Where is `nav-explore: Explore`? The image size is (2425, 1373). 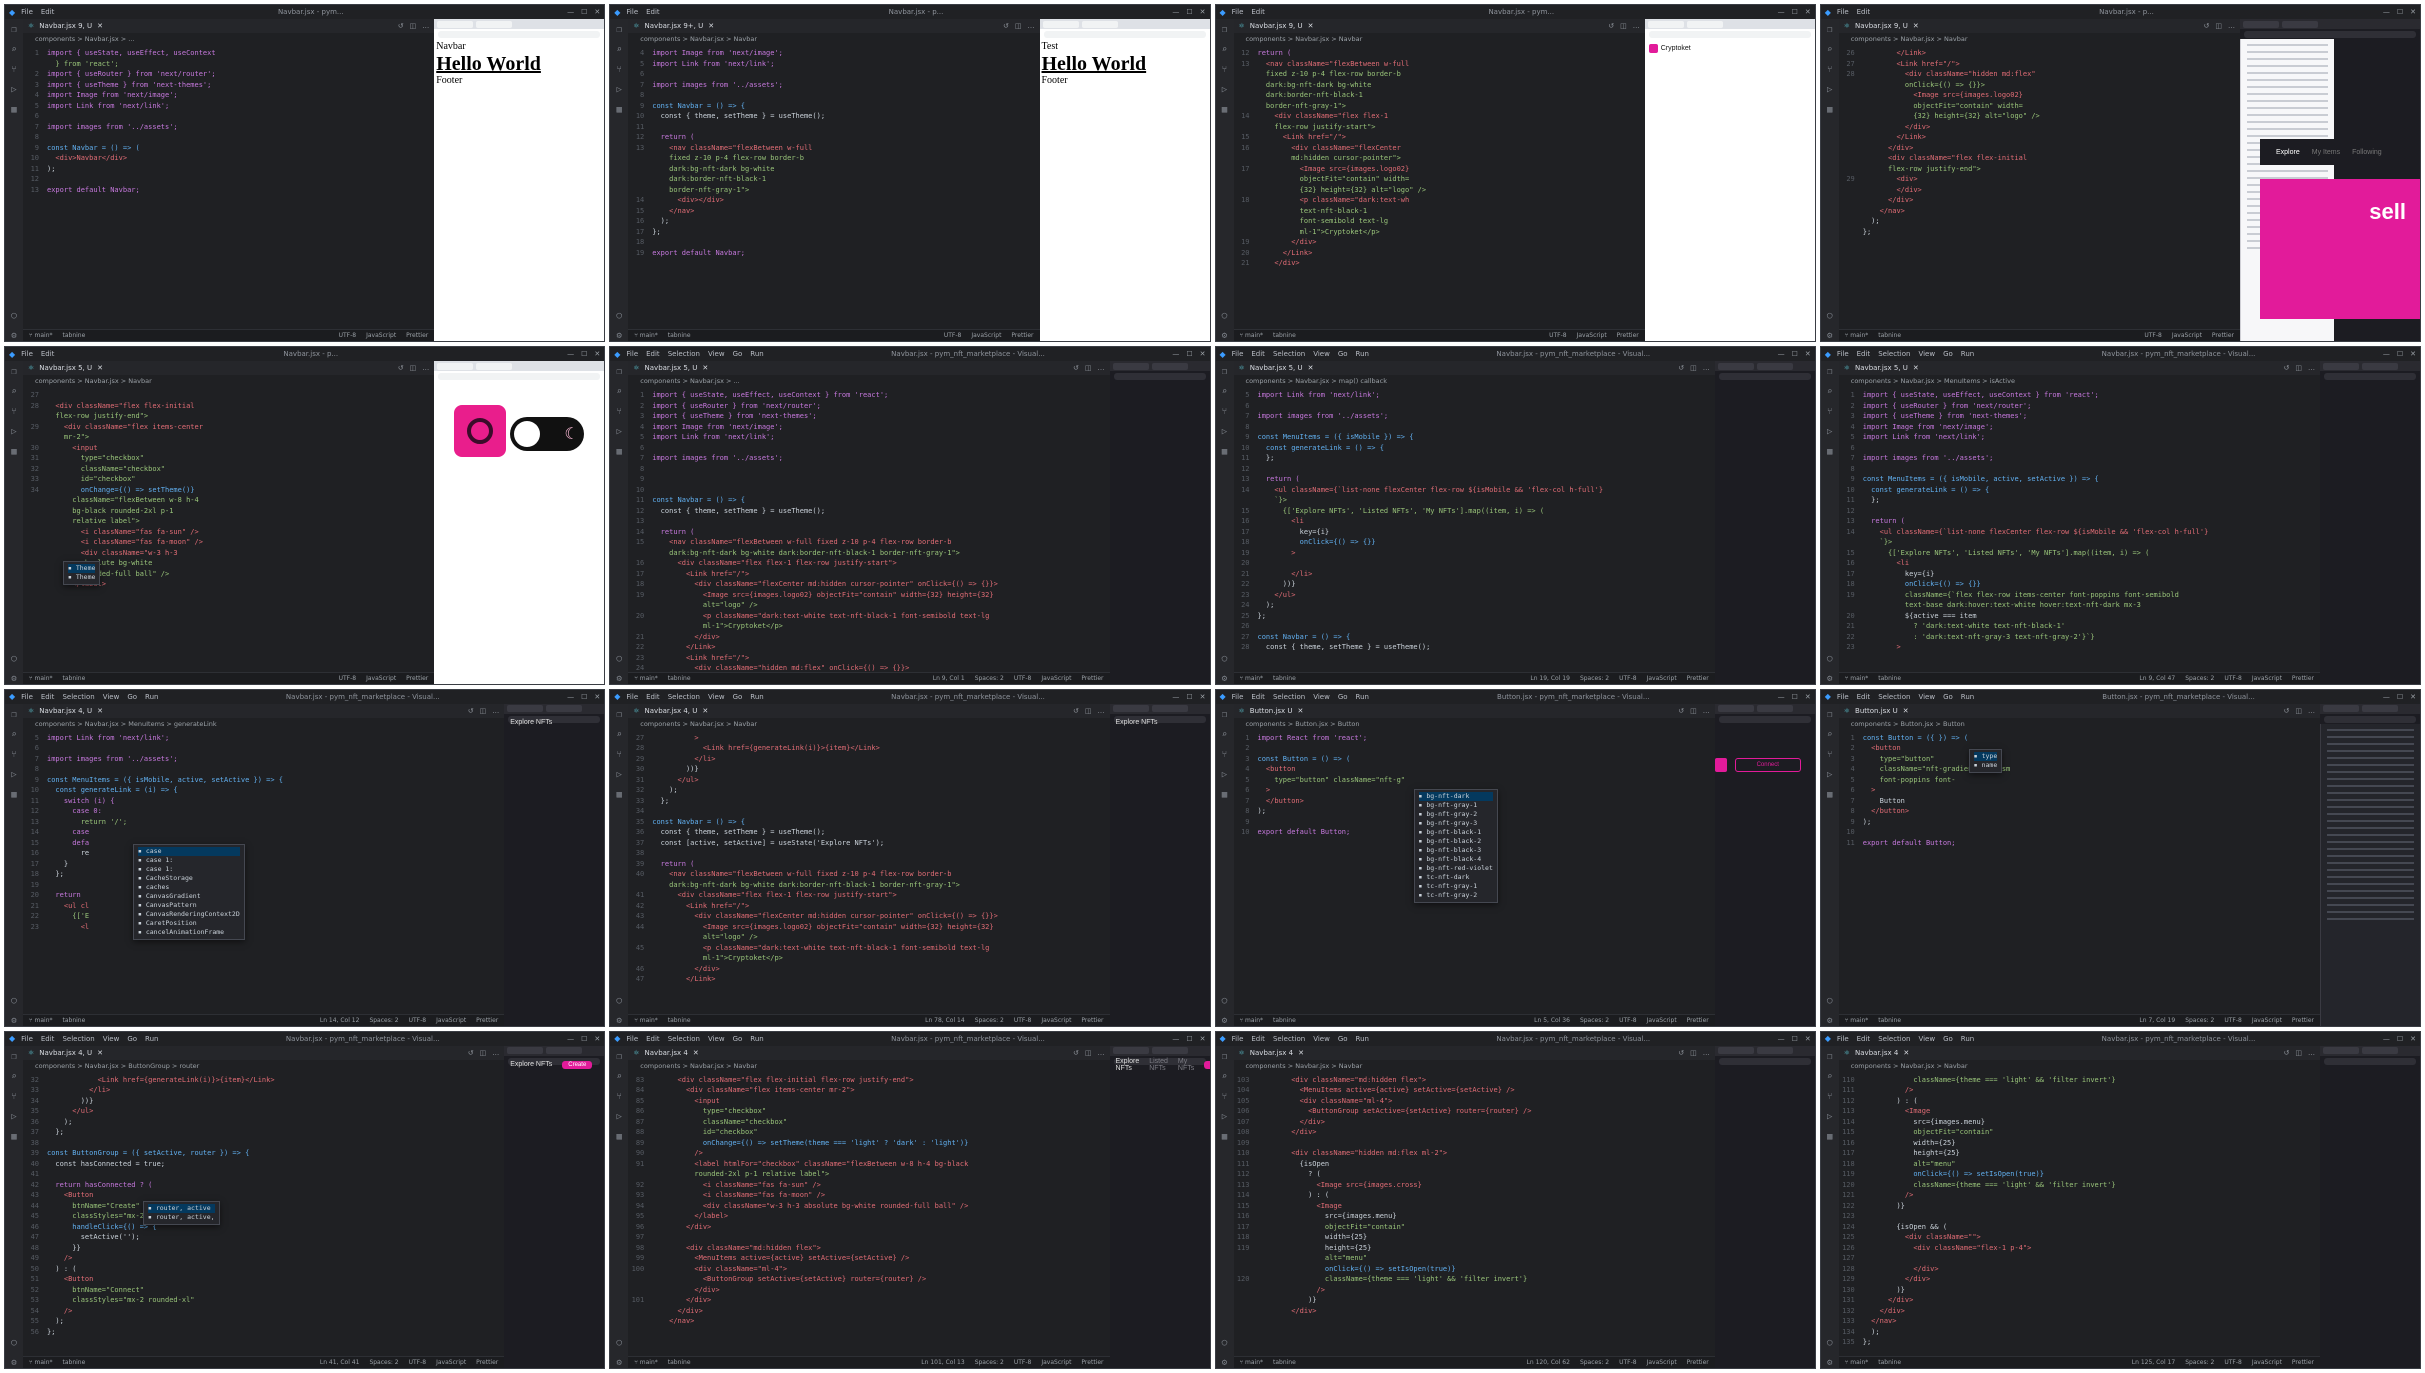
nav-explore: Explore is located at coordinates (2288, 152).